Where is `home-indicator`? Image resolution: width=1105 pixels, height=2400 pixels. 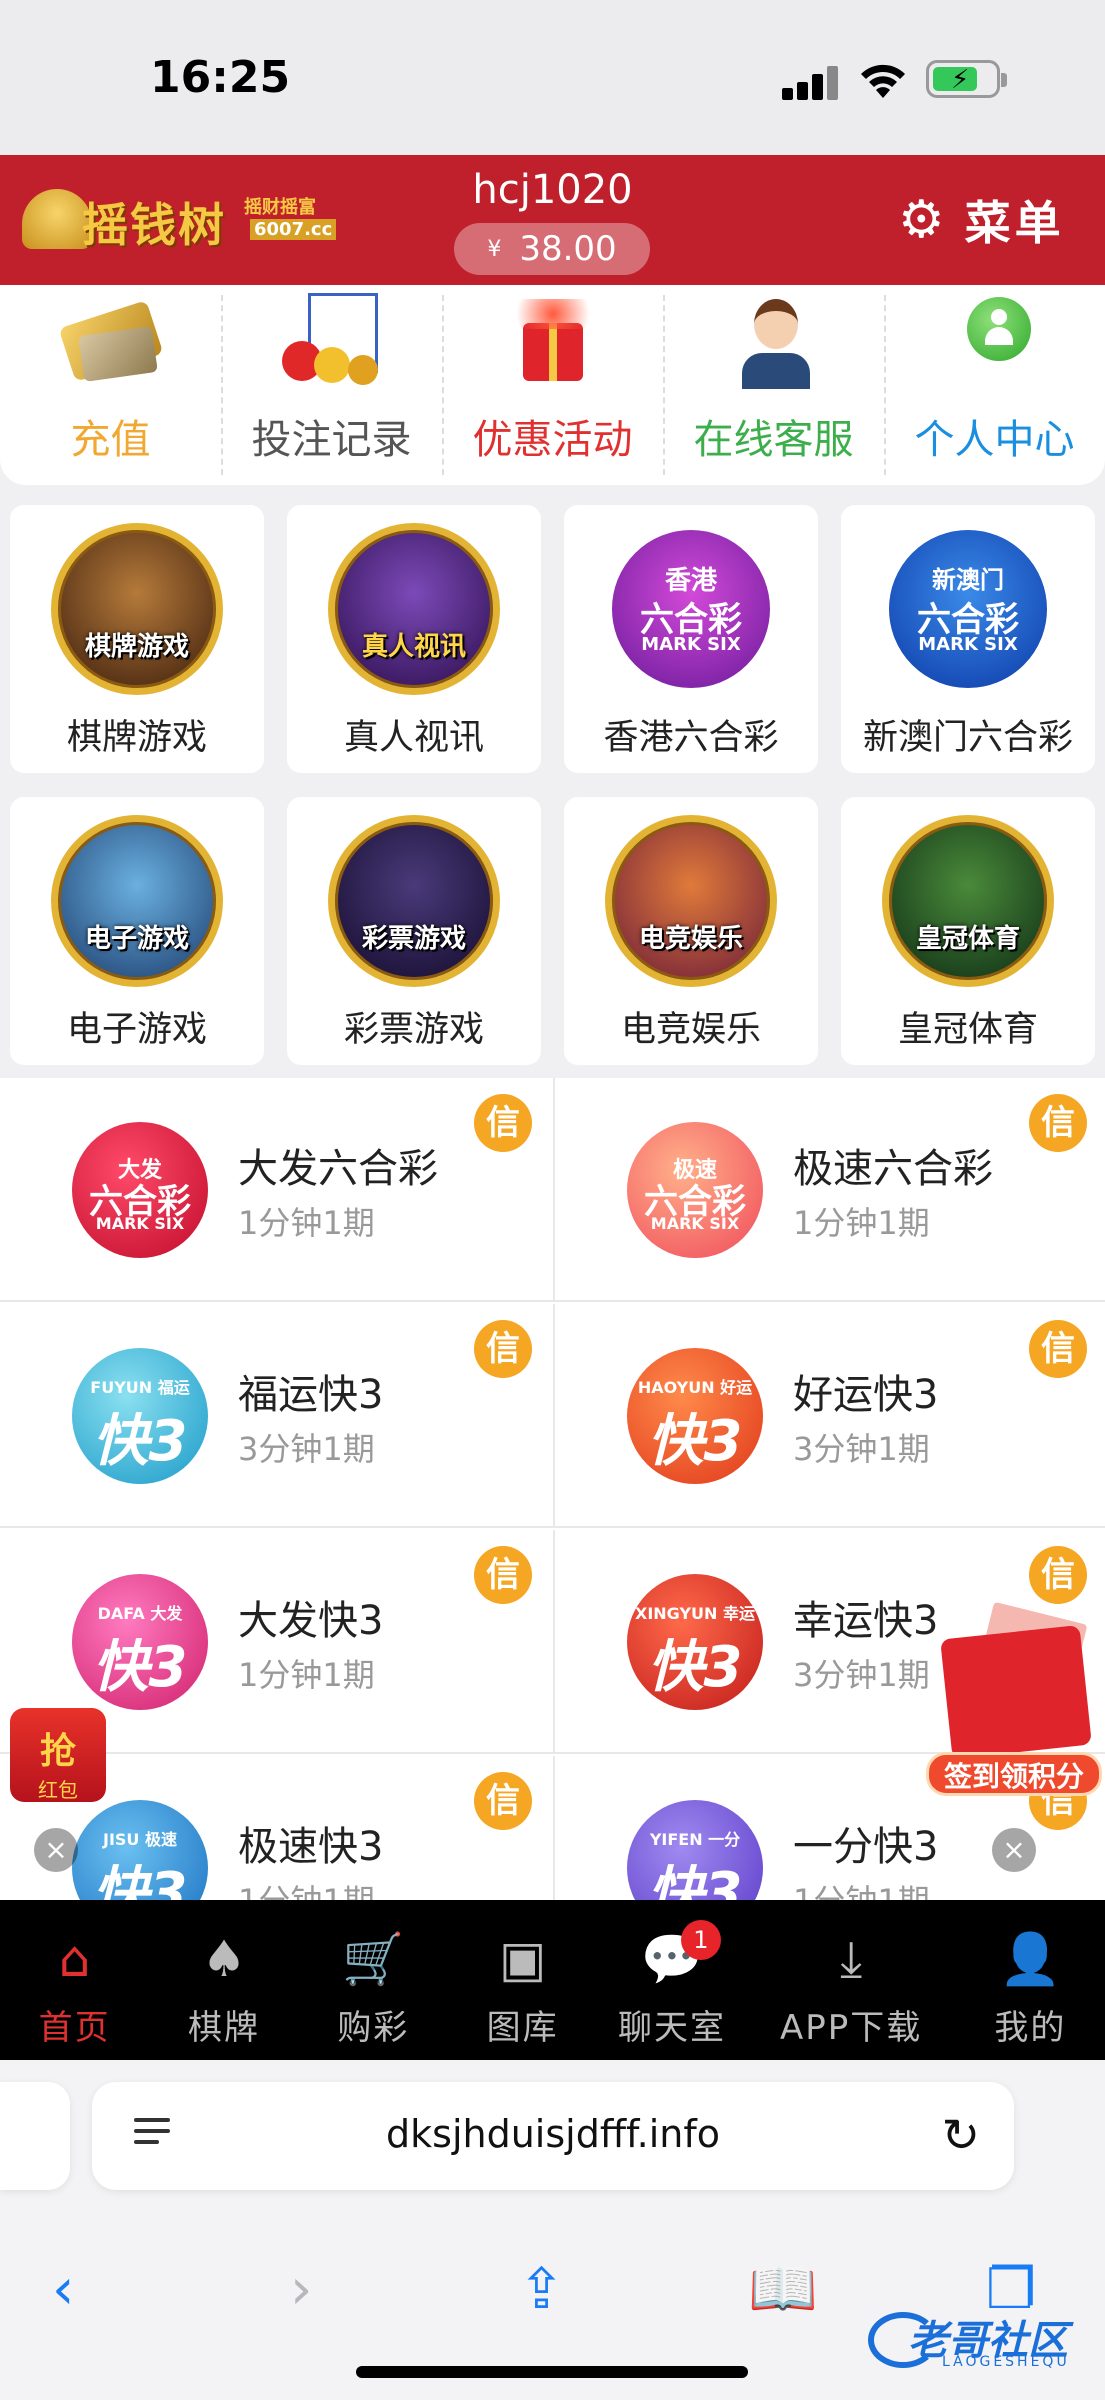
home-indicator is located at coordinates (552, 2372).